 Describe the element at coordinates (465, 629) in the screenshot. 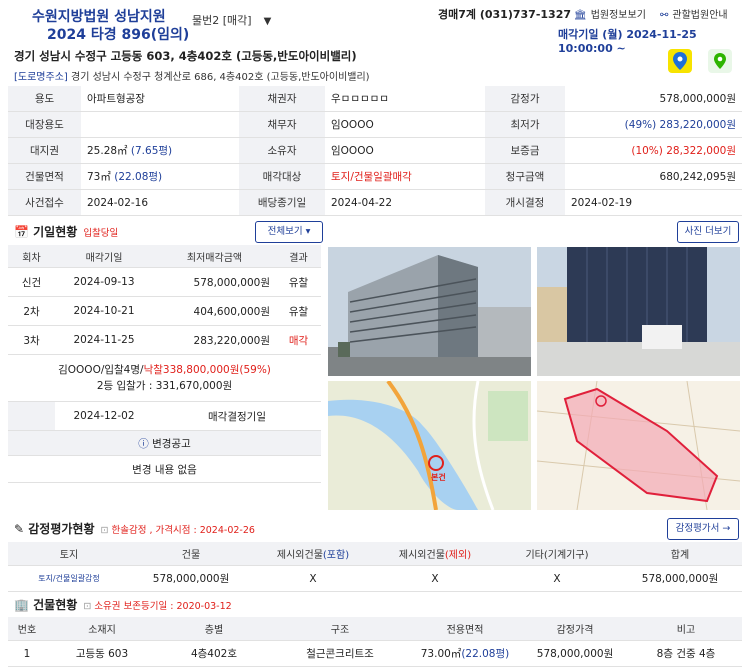

I see `building-header: 전용면적` at that location.